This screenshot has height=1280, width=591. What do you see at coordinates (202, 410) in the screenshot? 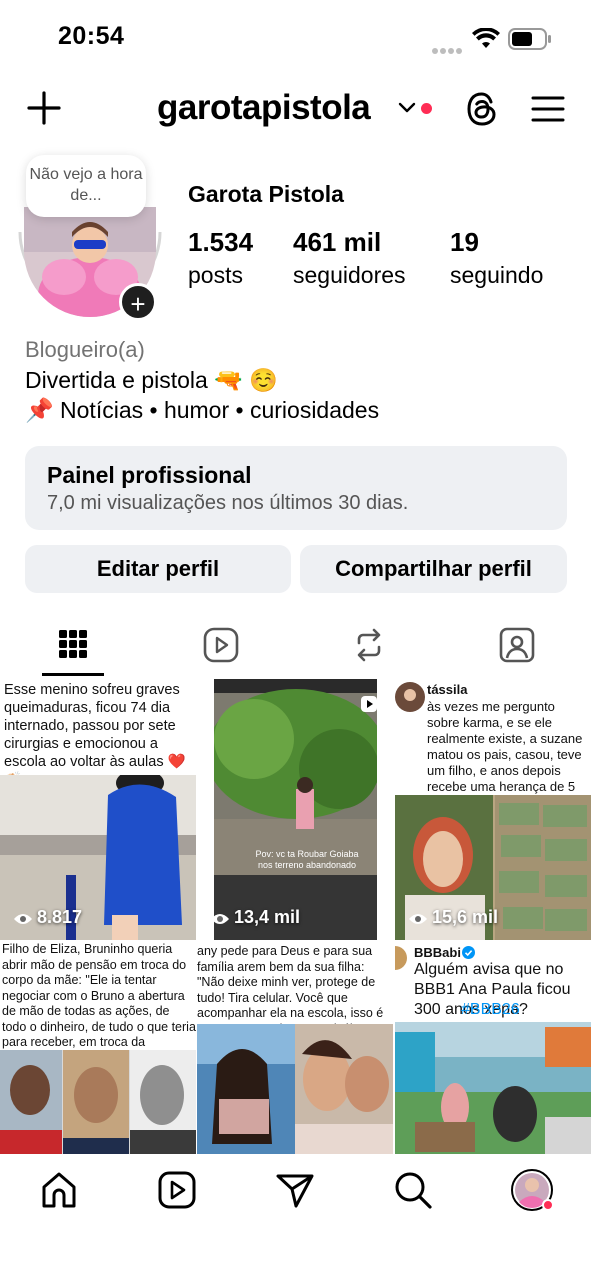
I see `bio-line-2: 📌 Notícias • humor • curiosidades` at bounding box center [202, 410].